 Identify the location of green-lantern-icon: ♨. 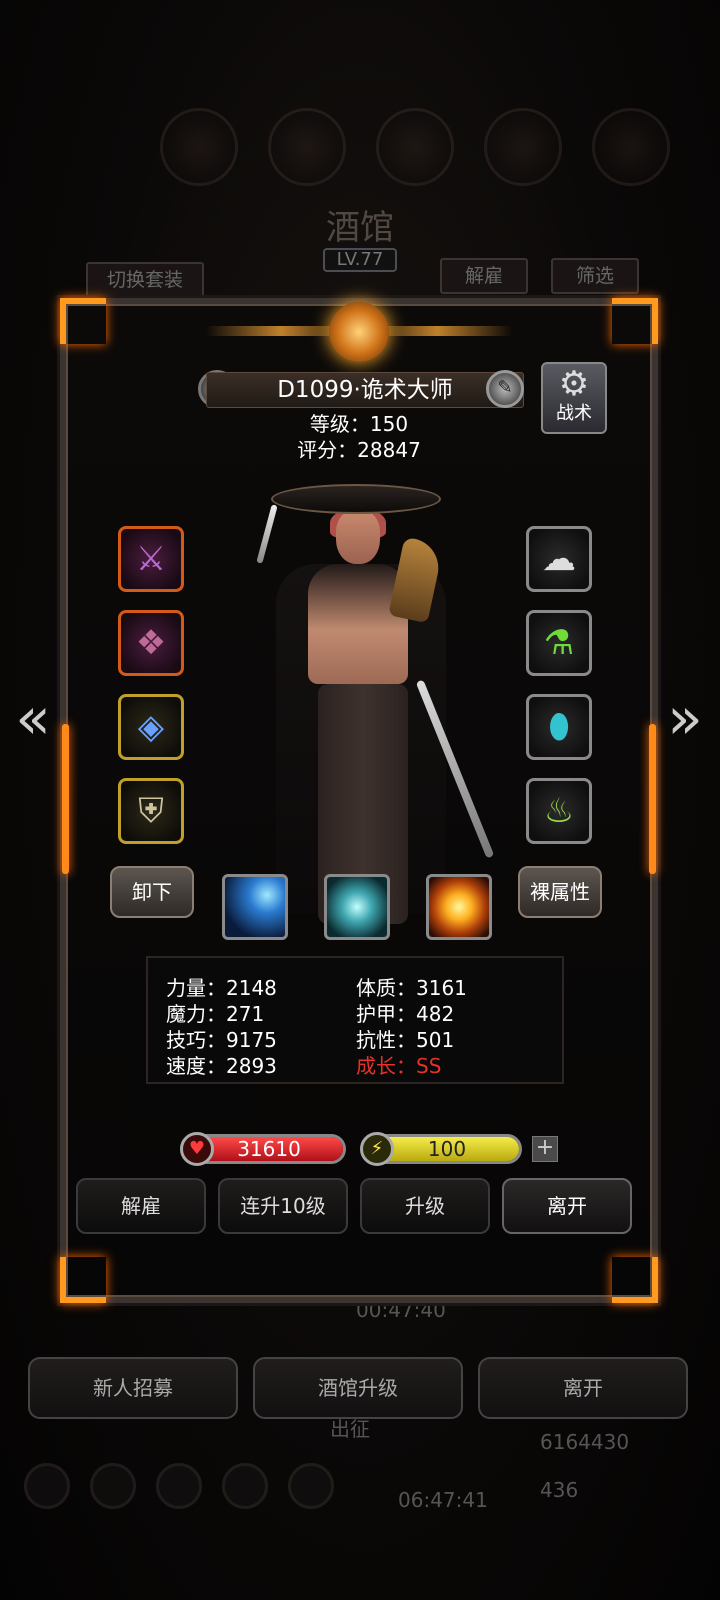
(559, 811).